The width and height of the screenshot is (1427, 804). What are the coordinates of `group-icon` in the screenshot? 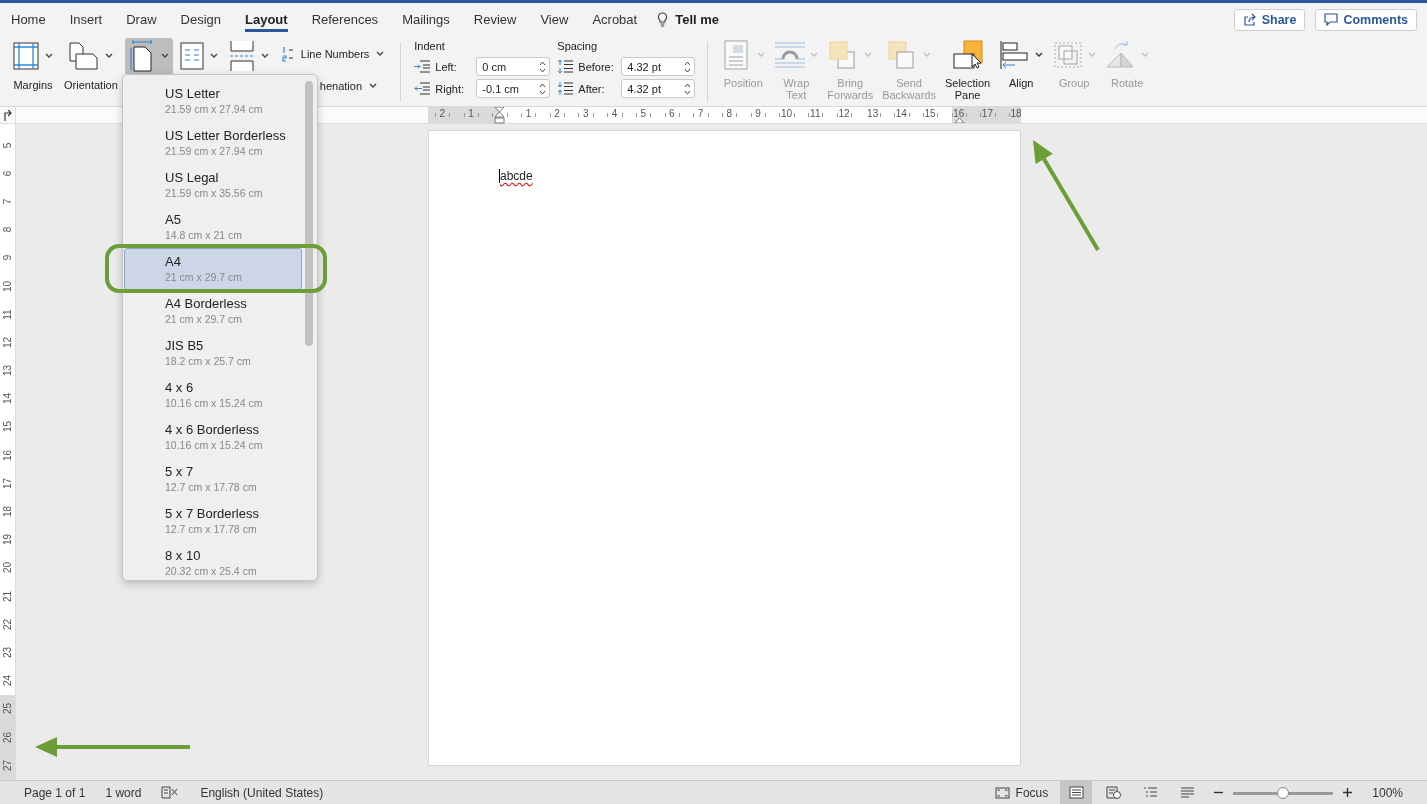 It's located at (1068, 55).